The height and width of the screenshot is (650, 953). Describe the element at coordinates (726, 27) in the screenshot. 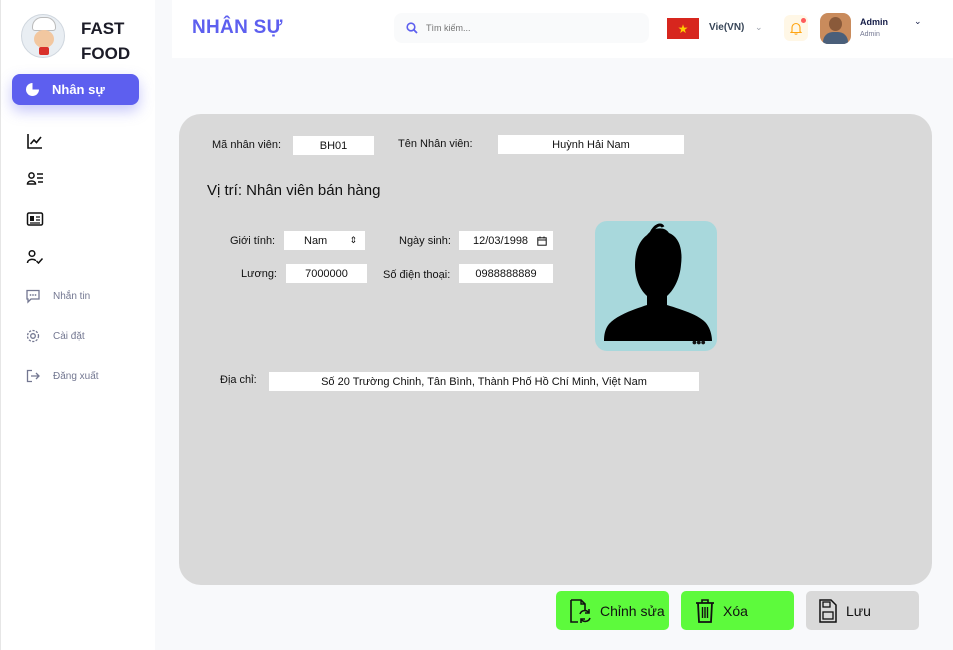

I see `language-selector: Vie(VN)` at that location.